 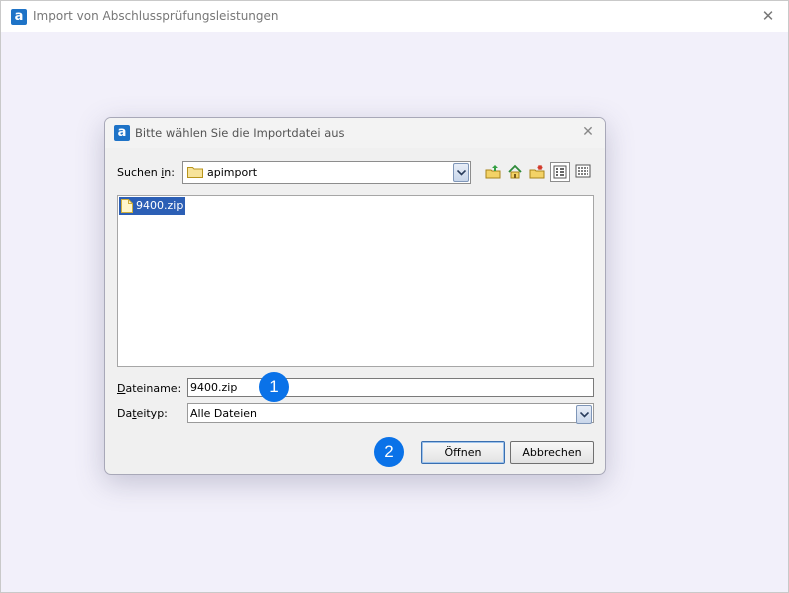 I want to click on details-view-icon, so click(x=583, y=171).